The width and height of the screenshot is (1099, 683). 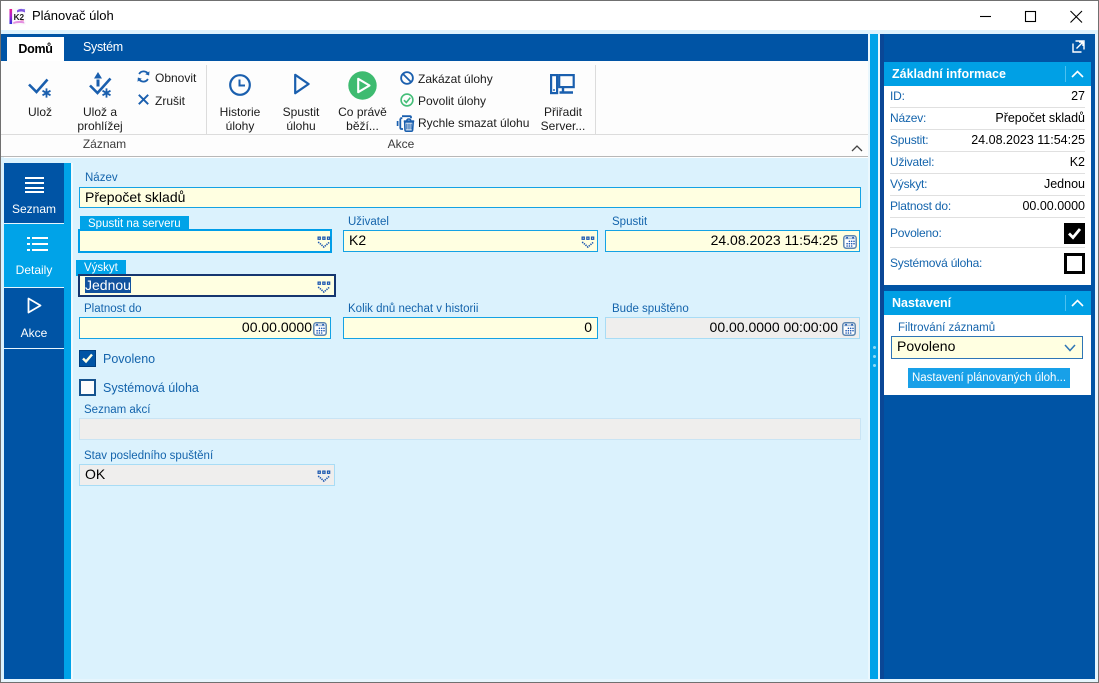 What do you see at coordinates (19, 17) in the screenshot?
I see `svg-text: K2` at bounding box center [19, 17].